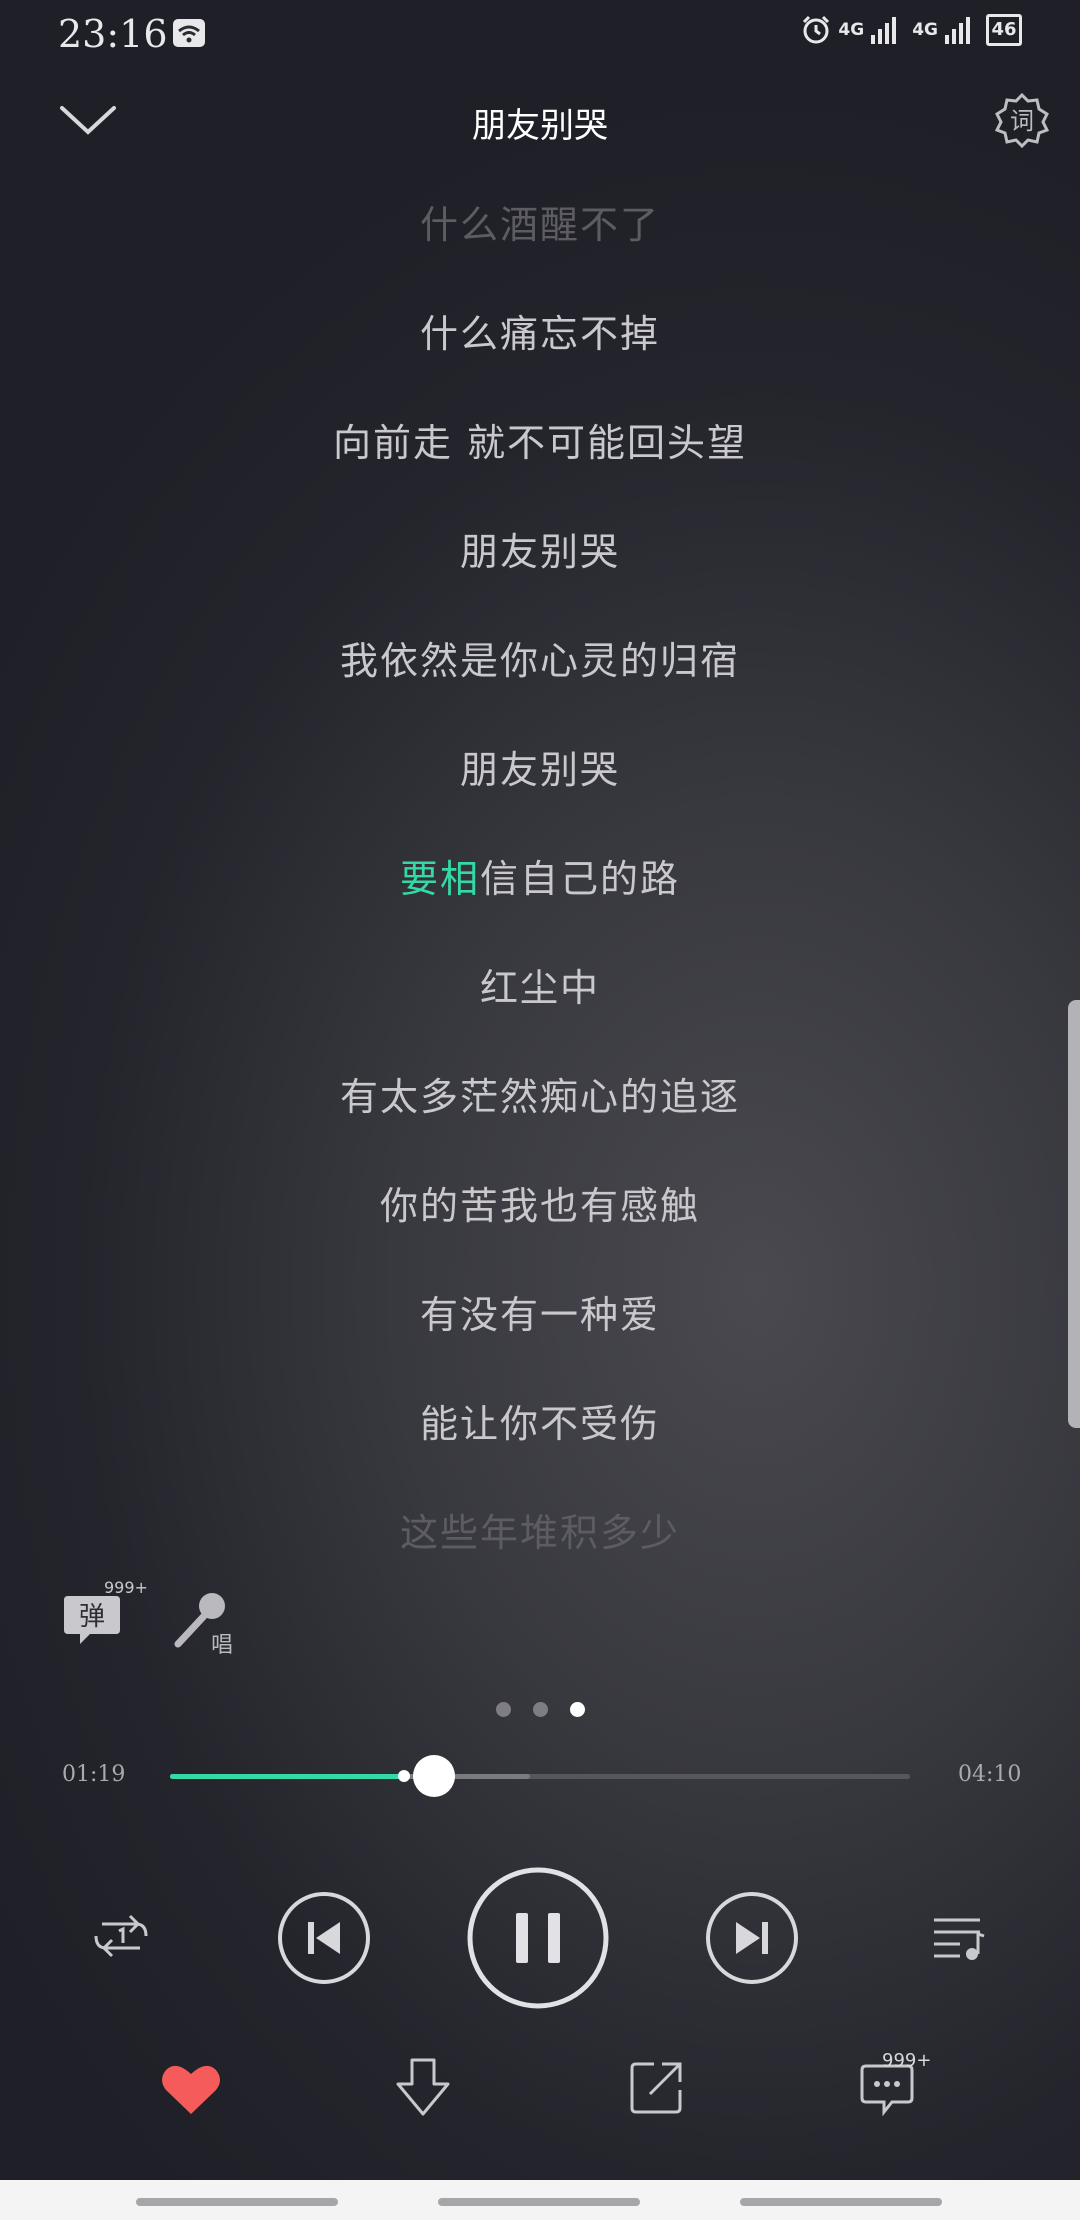 The width and height of the screenshot is (1080, 2220). Describe the element at coordinates (841, 2202) in the screenshot. I see `nav-recents-pill` at that location.